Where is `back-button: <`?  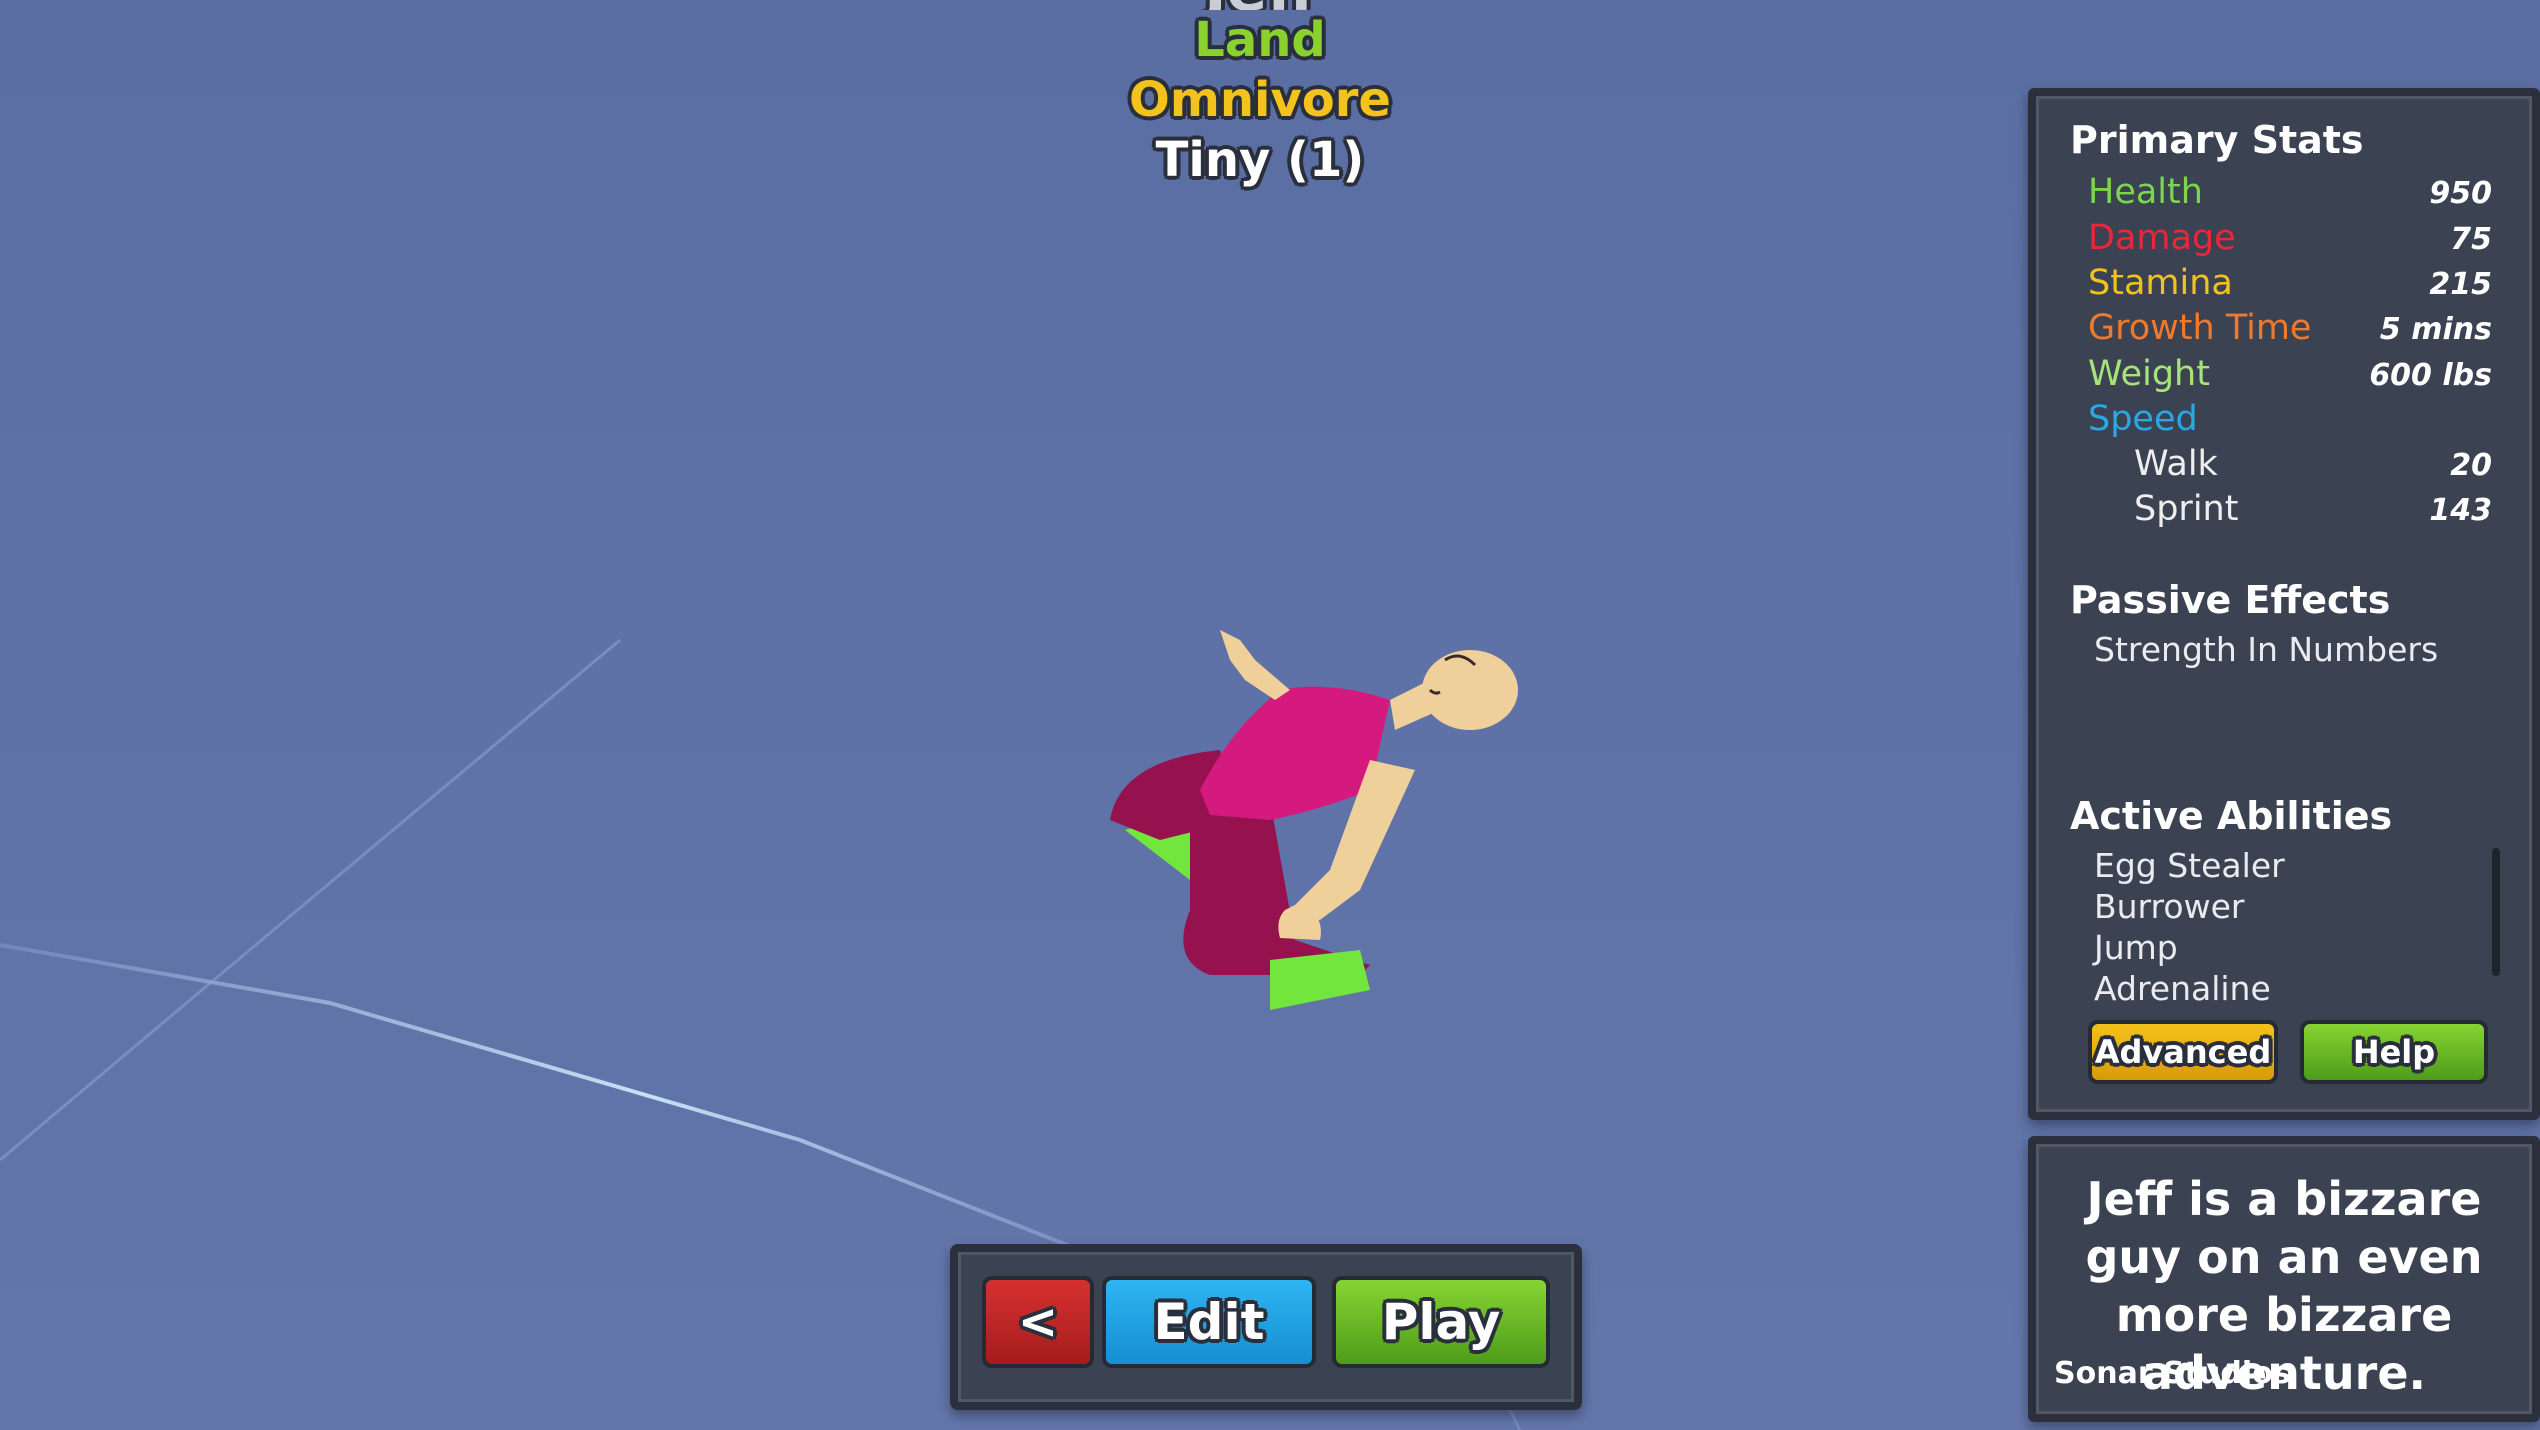 back-button: < is located at coordinates (1038, 1322).